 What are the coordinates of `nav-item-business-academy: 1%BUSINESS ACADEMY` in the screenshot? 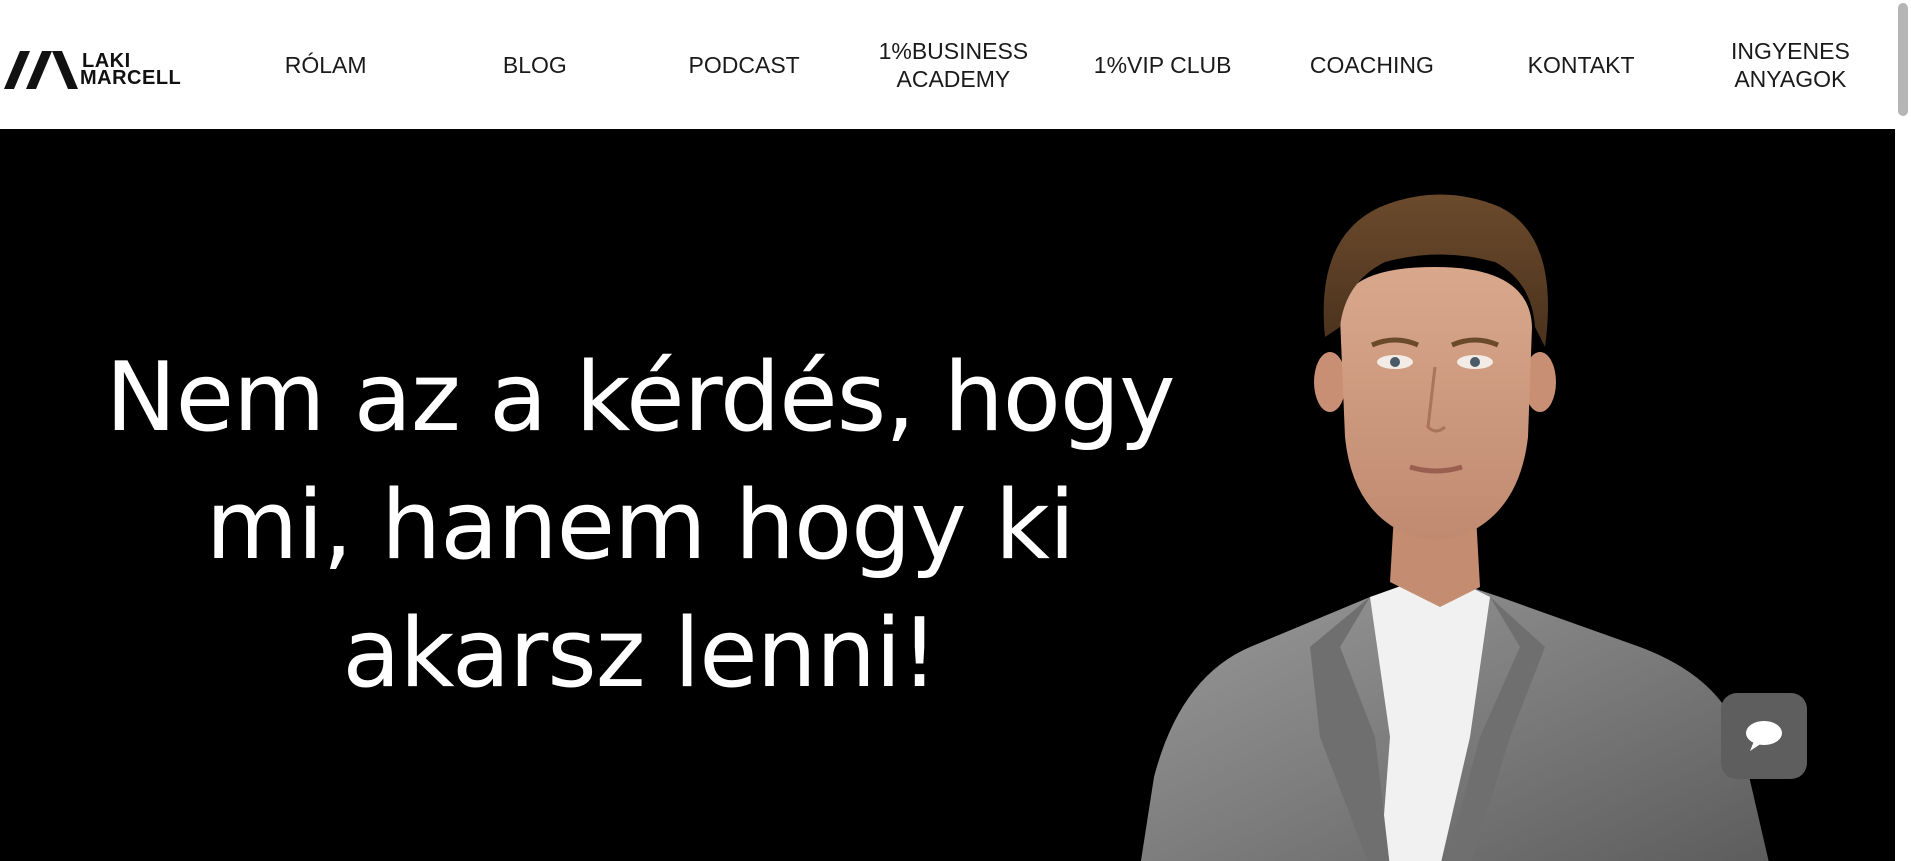 It's located at (953, 64).